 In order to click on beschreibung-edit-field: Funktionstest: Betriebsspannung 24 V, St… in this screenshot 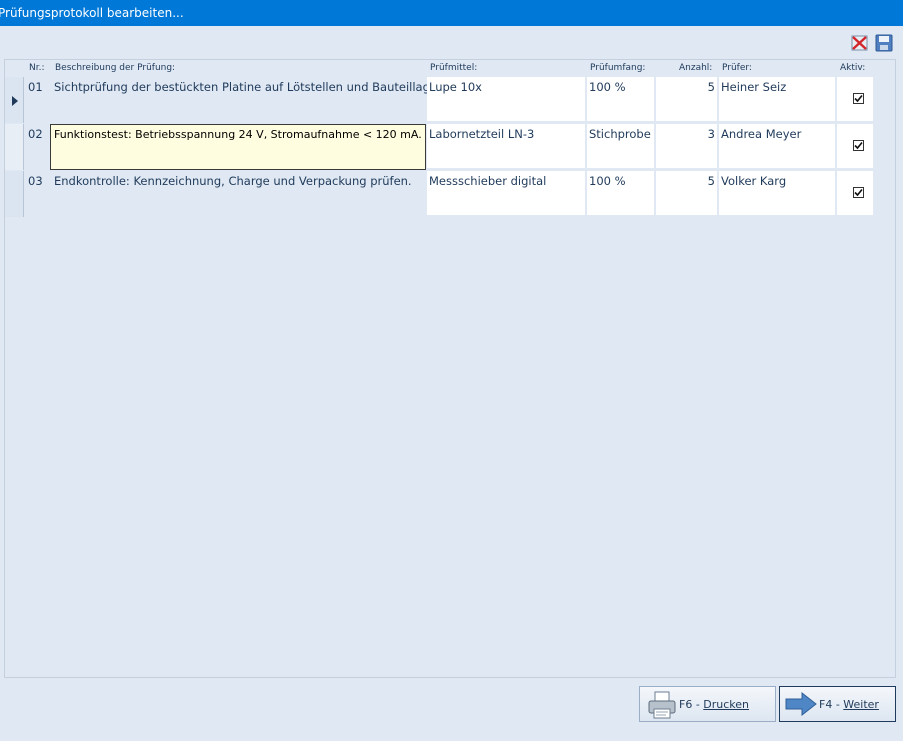, I will do `click(238, 147)`.